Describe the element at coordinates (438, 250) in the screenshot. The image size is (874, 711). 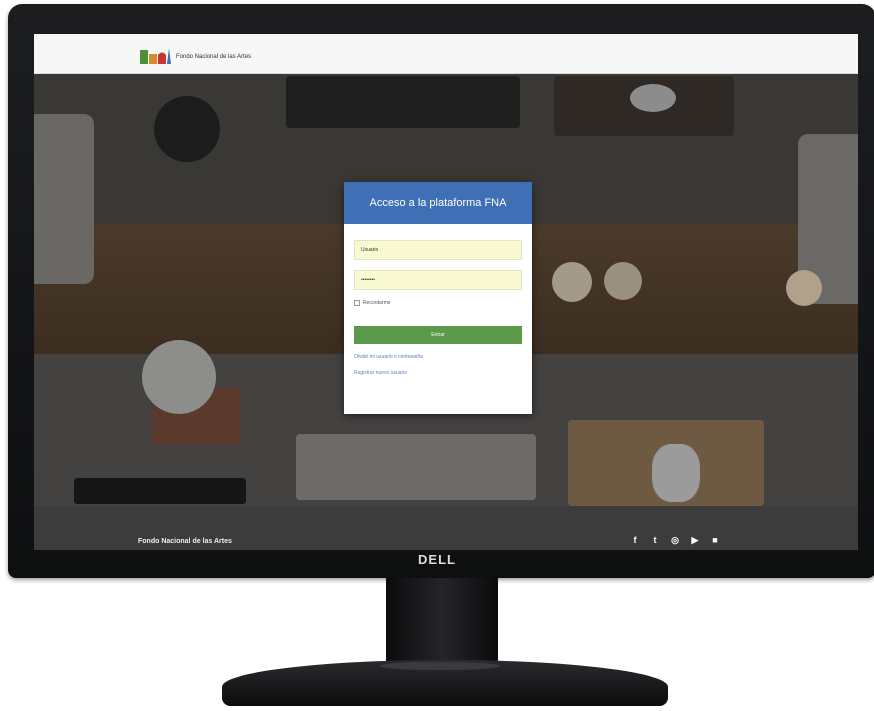
I see `username-field: Usuario` at that location.